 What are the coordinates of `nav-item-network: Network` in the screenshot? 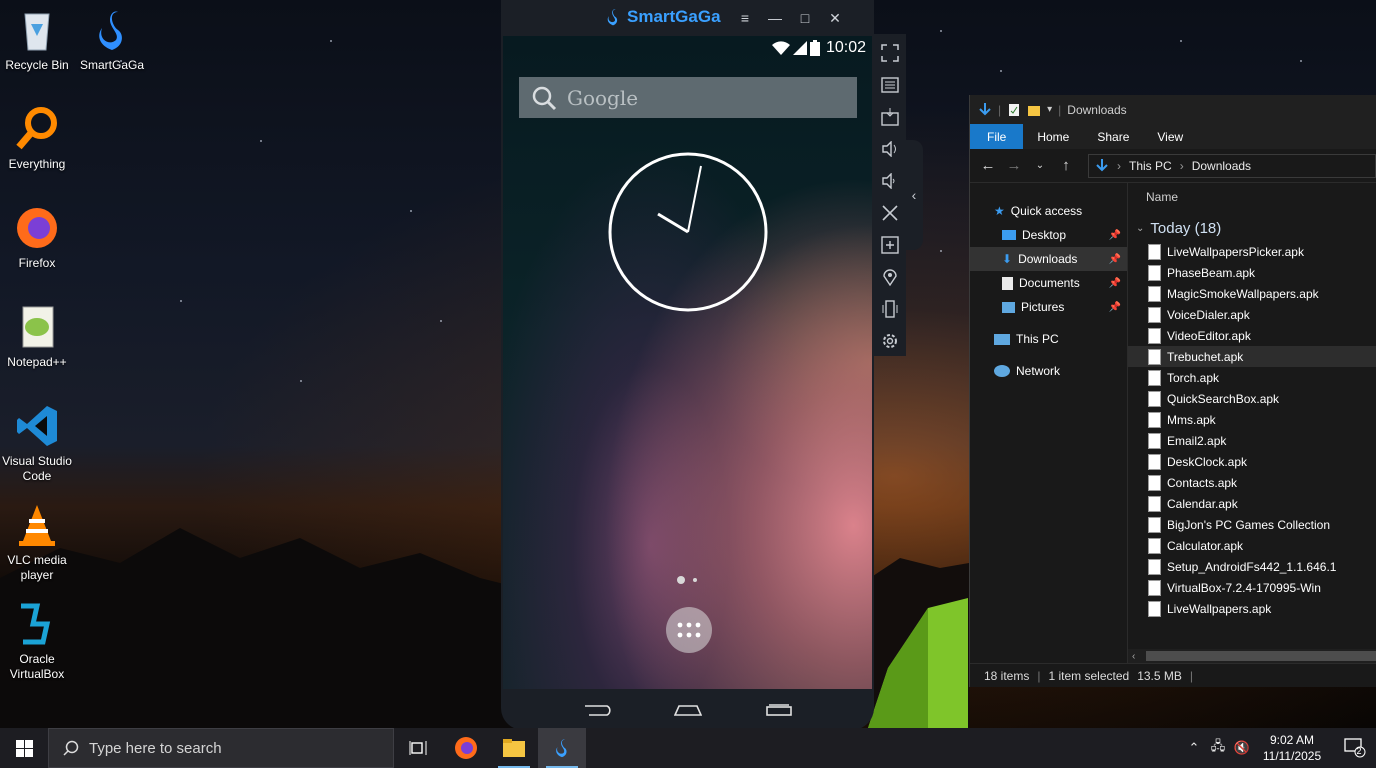 It's located at (1048, 371).